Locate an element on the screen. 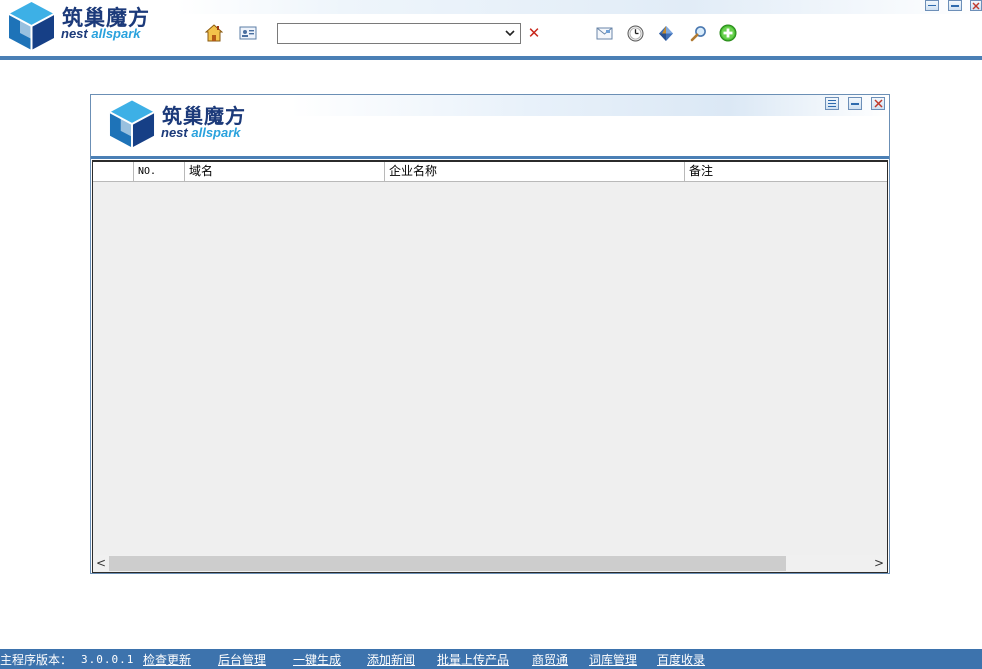 This screenshot has height=669, width=982. grid-col-select is located at coordinates (113, 171).